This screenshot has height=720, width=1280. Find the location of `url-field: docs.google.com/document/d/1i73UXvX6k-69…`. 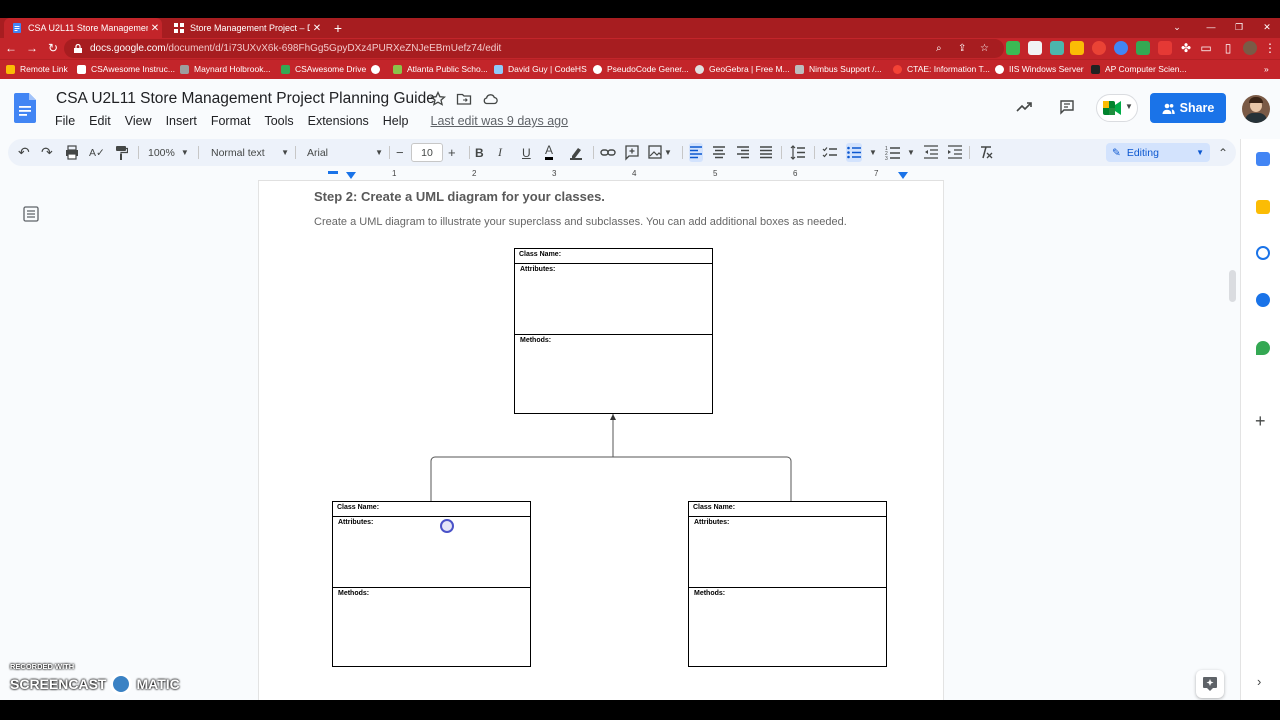

url-field: docs.google.com/document/d/1i73UXvX6k-69… is located at coordinates (534, 48).